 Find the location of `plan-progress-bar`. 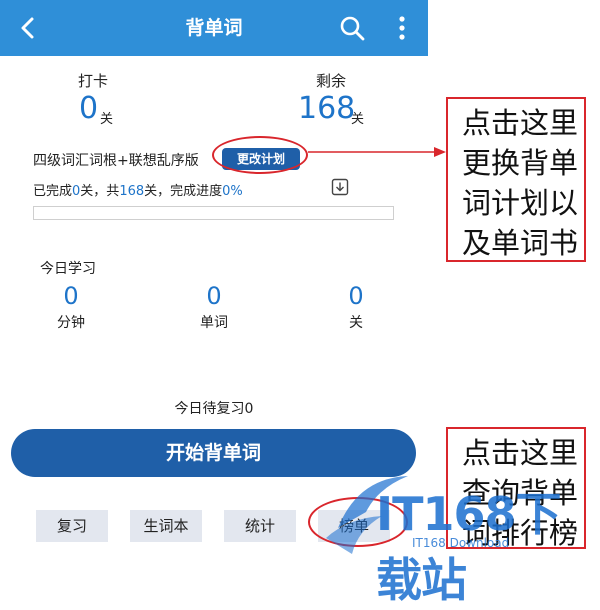

plan-progress-bar is located at coordinates (213, 213).